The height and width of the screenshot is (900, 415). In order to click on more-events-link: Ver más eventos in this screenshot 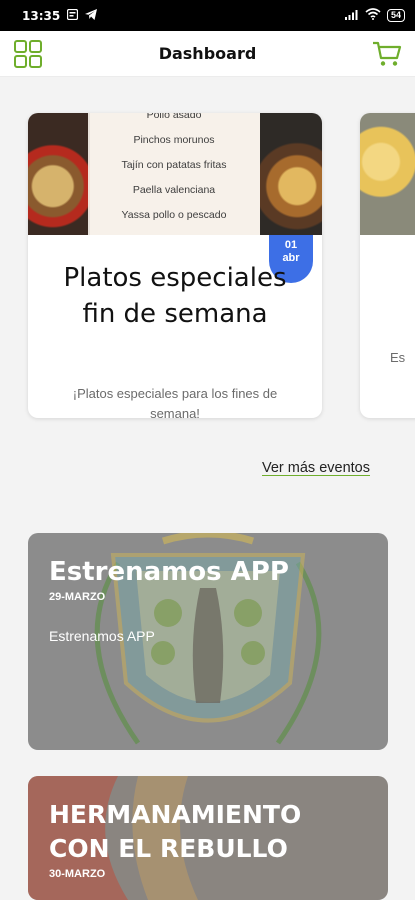, I will do `click(316, 468)`.